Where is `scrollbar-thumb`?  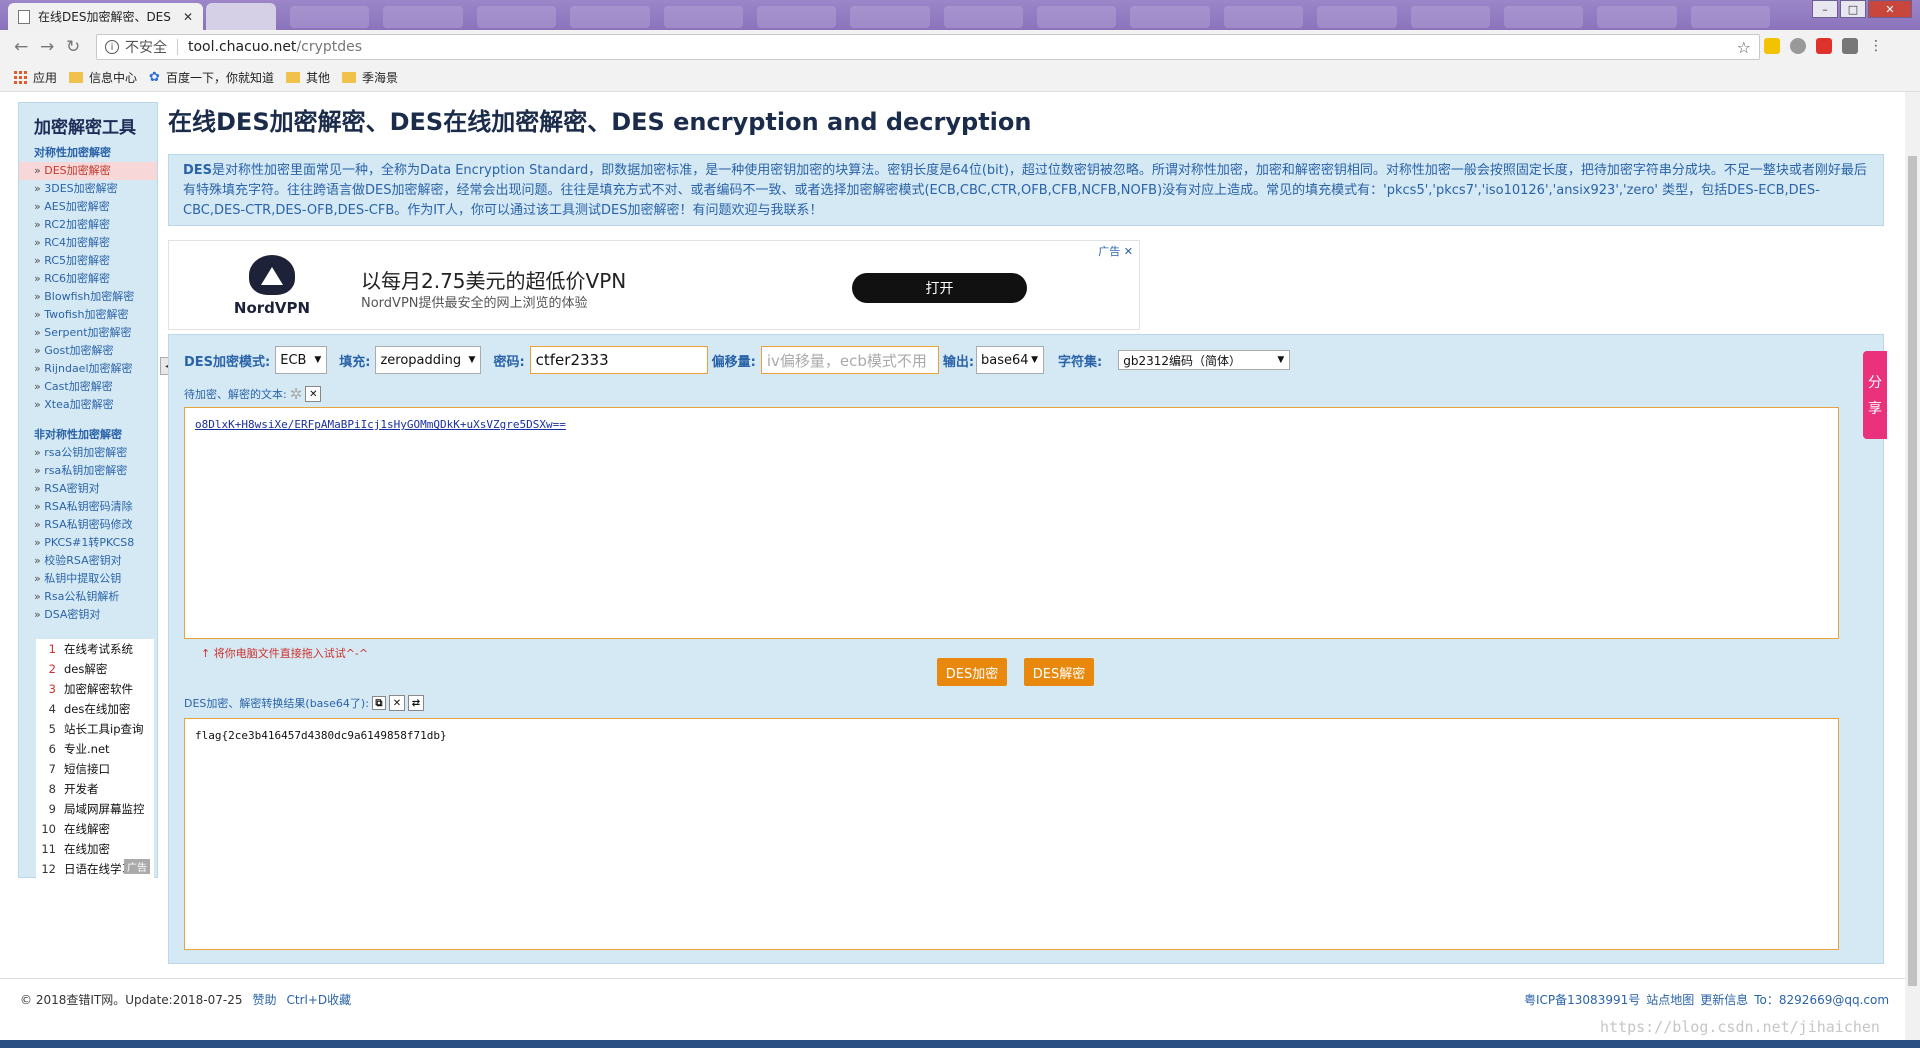 scrollbar-thumb is located at coordinates (1912, 571).